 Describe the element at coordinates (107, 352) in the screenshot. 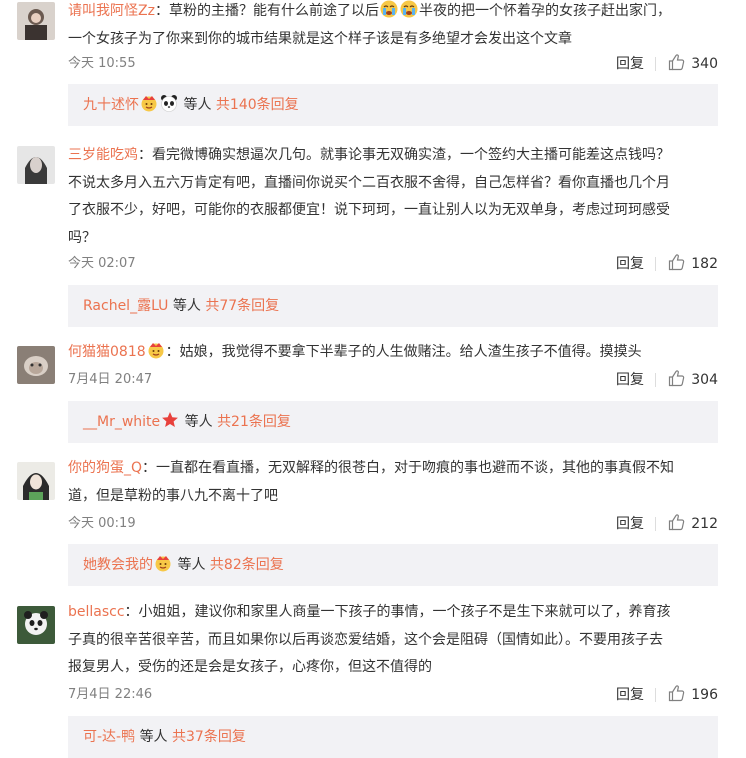

I see `comment-username: 何猫猫0818` at that location.